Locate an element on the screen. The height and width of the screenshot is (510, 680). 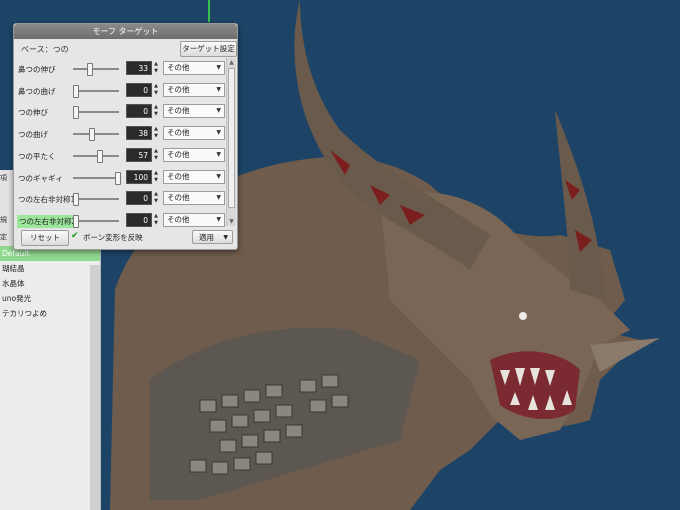
morph-scrollbar: ▲ ▼ is located at coordinates (231, 142).